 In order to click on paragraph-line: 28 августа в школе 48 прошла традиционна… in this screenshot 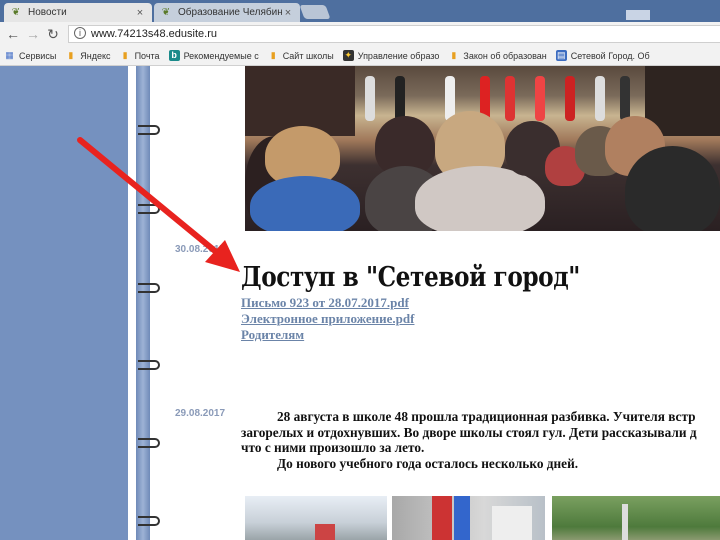, I will do `click(486, 416)`.